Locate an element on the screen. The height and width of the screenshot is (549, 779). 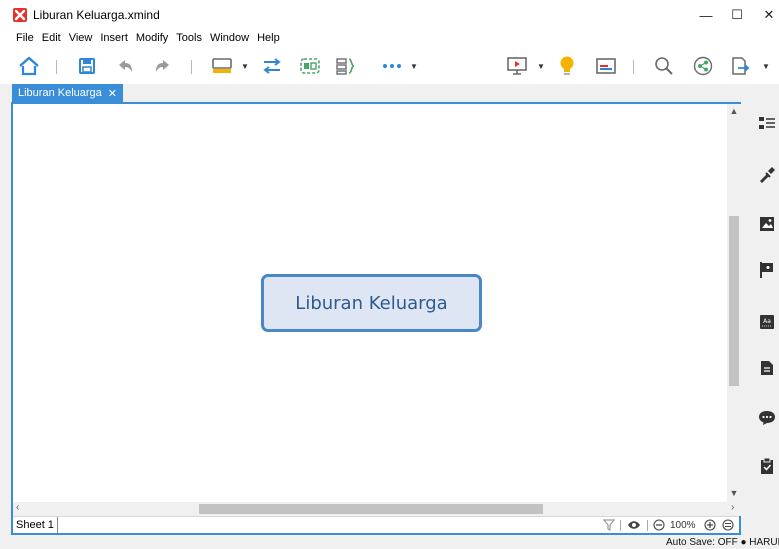
vertical-scroll-thumb is located at coordinates (734, 301).